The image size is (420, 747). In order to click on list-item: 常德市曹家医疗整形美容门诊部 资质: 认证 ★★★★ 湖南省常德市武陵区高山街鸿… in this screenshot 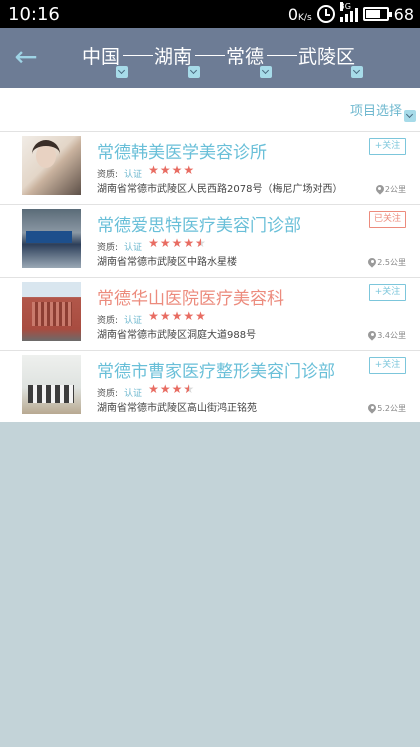, I will do `click(210, 386)`.